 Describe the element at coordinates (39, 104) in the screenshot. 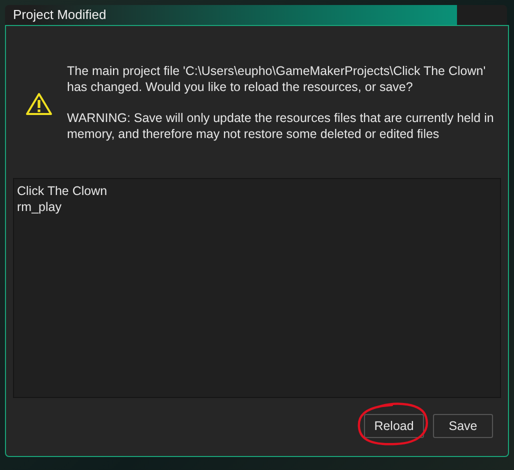

I see `warning-icon` at that location.